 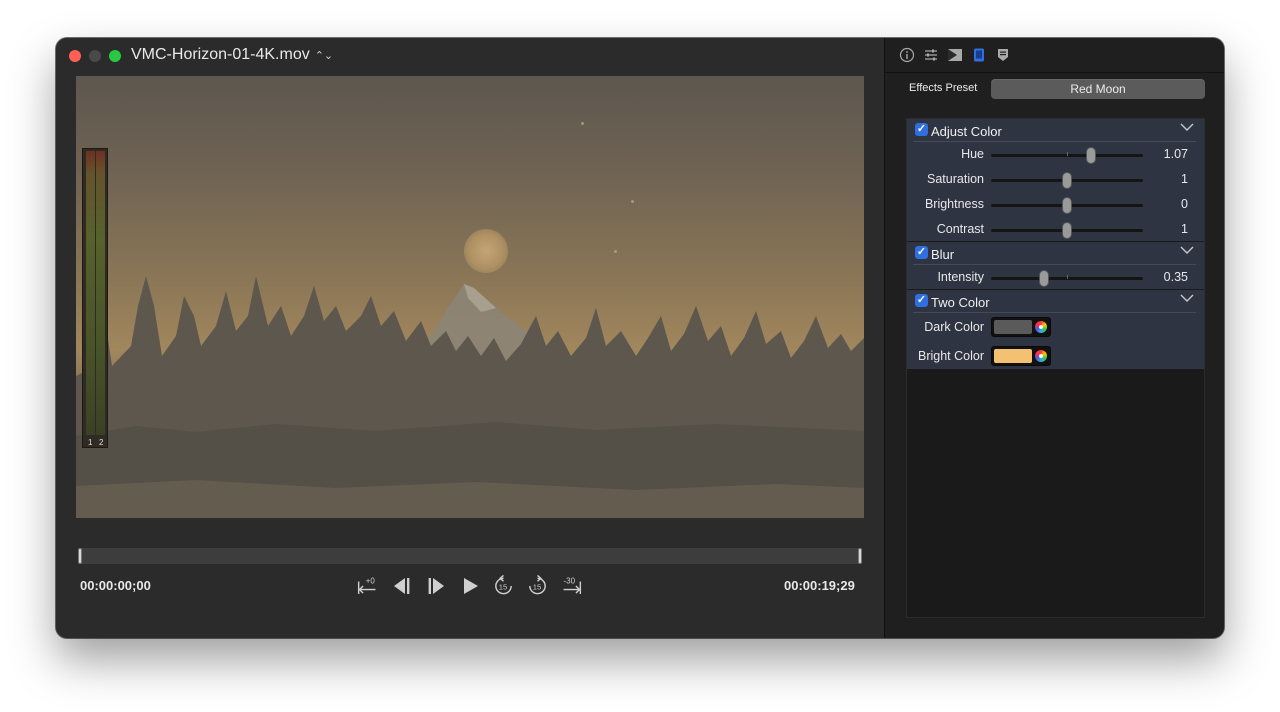 I want to click on contrast-row: Contrast 1, so click(x=1055, y=229).